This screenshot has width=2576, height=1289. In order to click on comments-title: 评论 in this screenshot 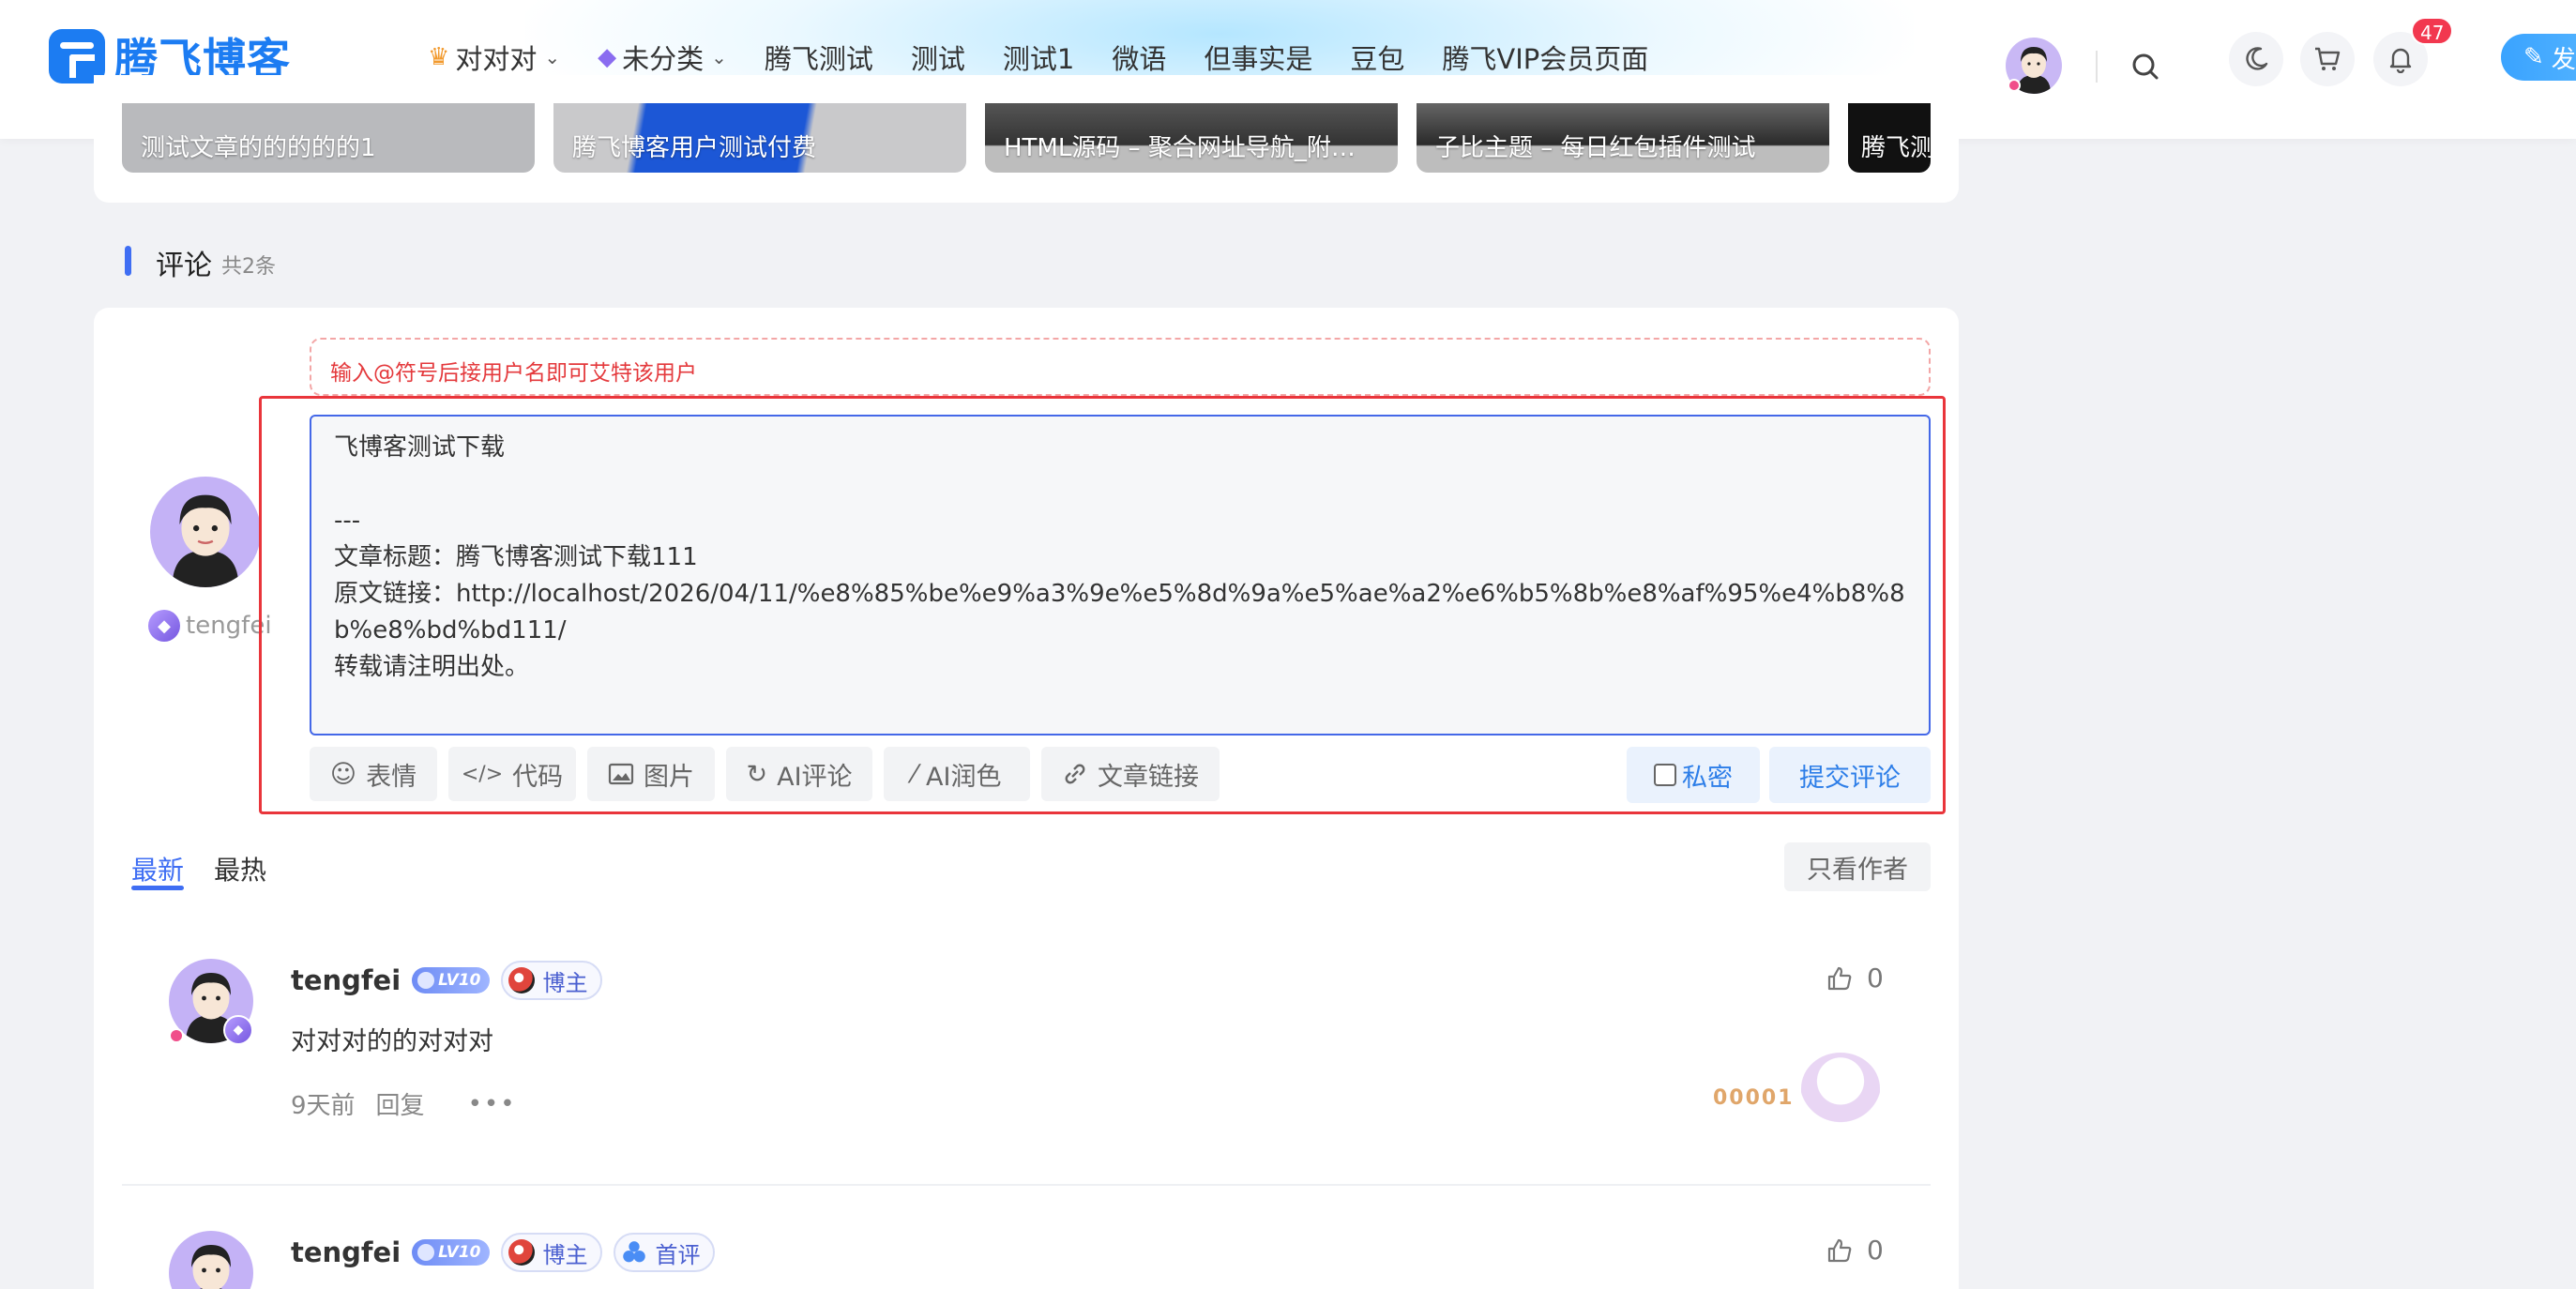, I will do `click(184, 266)`.